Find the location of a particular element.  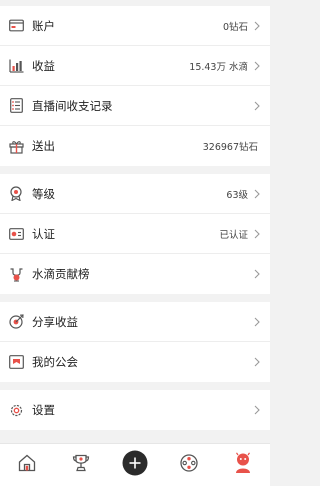

verify-card-icon is located at coordinates (16, 234).